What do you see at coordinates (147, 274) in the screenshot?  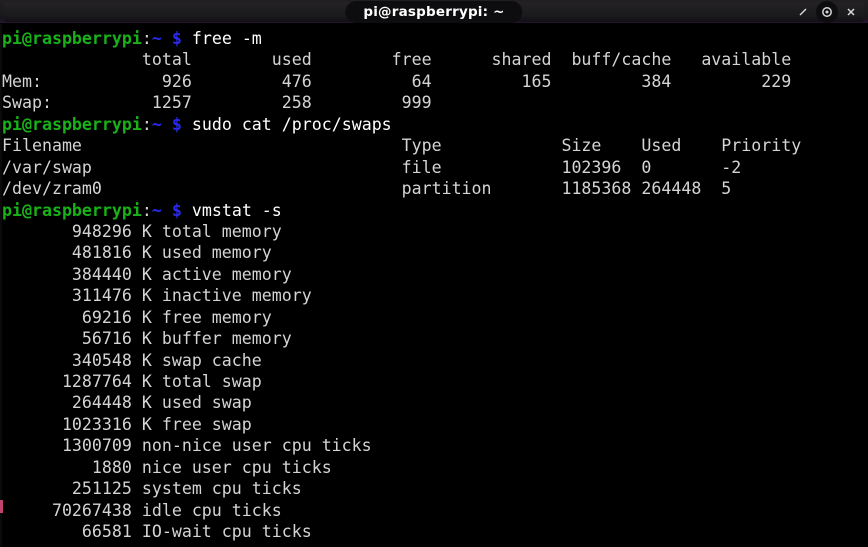 I see `output-line-2-2: 384440 K active memory` at bounding box center [147, 274].